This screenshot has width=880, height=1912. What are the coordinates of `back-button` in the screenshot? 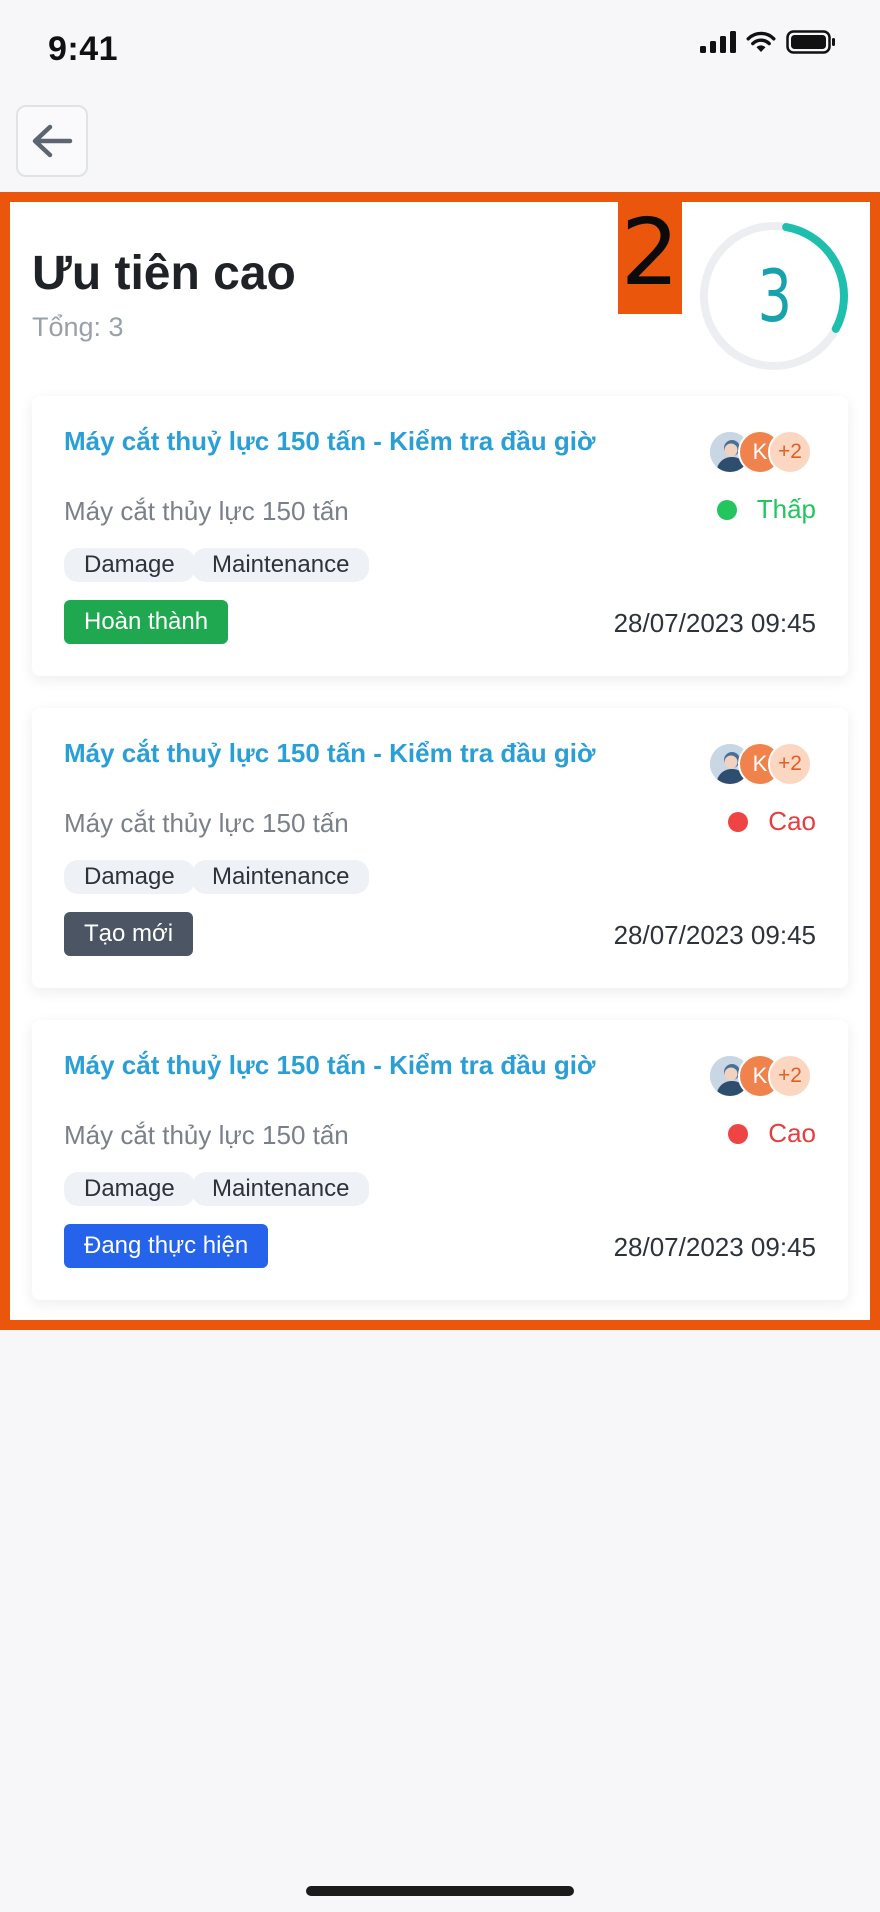 It's located at (52, 141).